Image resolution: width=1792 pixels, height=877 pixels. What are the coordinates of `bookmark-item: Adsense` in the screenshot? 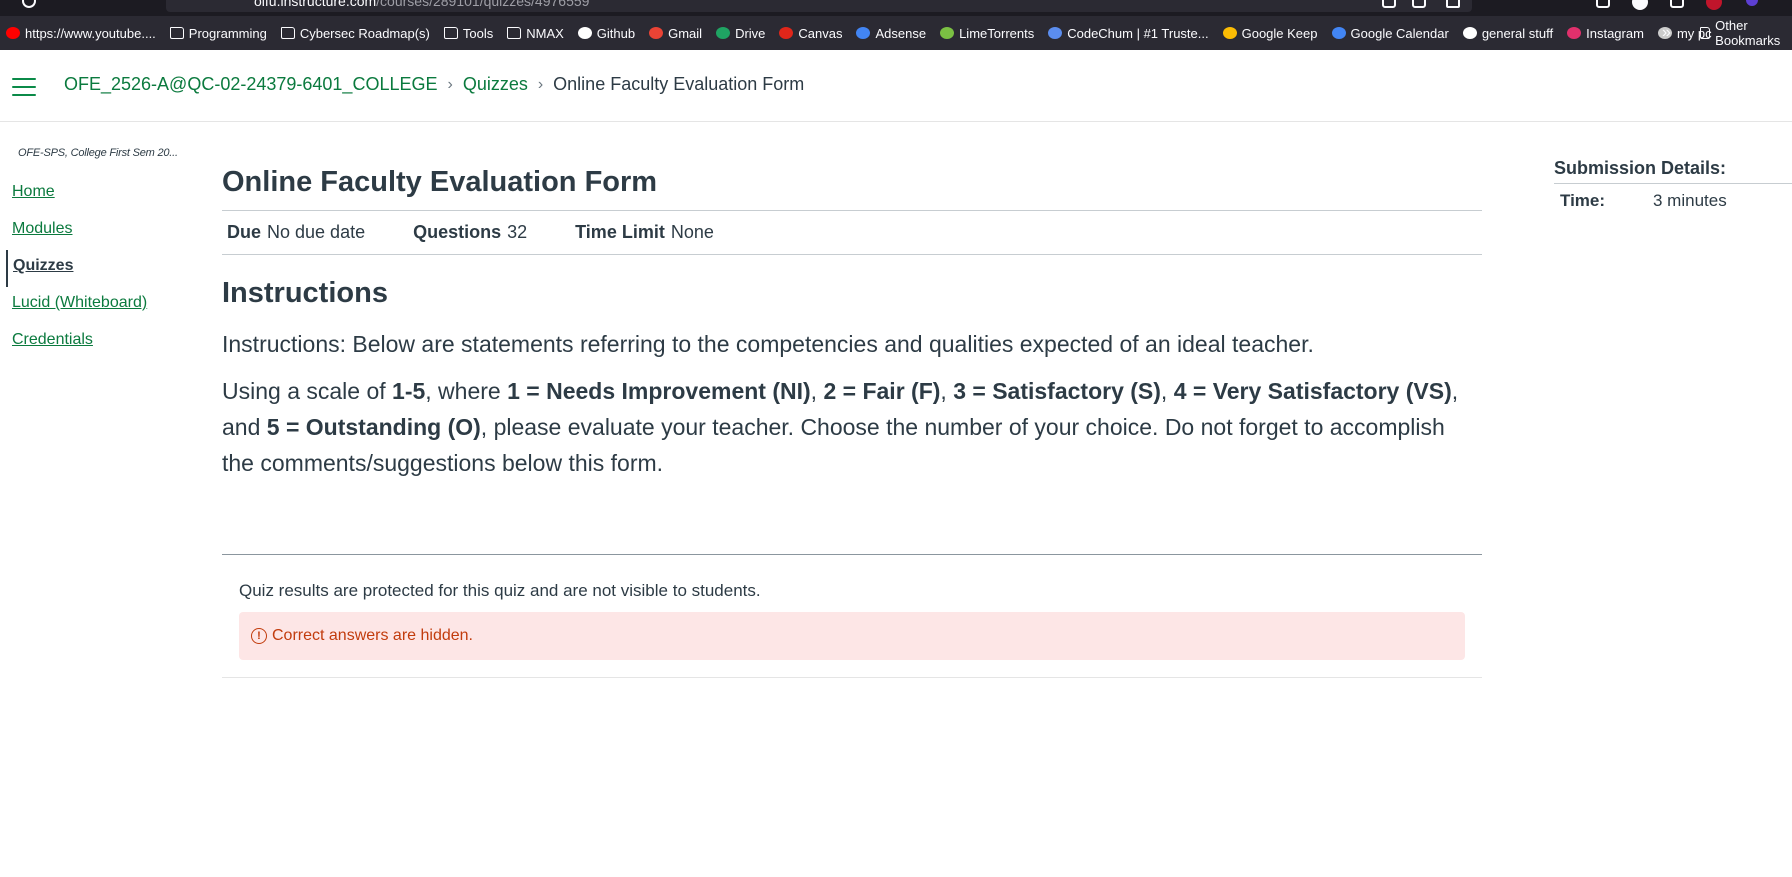 It's located at (892, 33).